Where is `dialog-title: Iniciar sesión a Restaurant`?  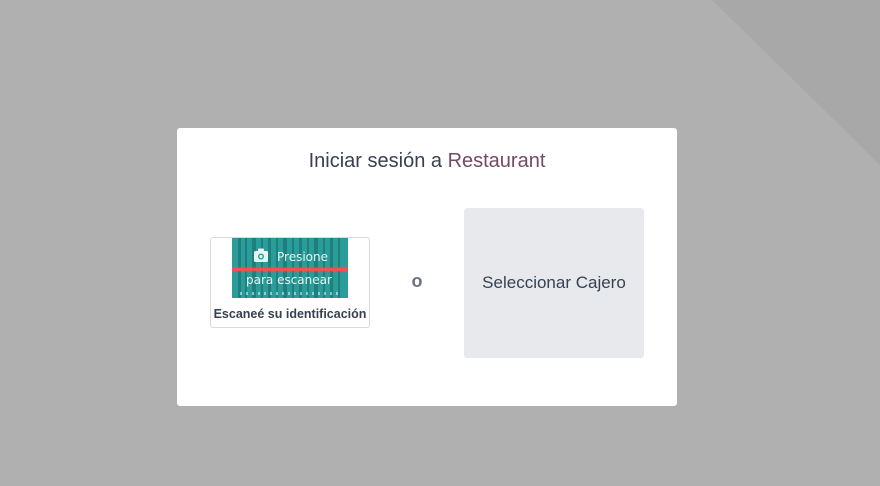 dialog-title: Iniciar sesión a Restaurant is located at coordinates (427, 161).